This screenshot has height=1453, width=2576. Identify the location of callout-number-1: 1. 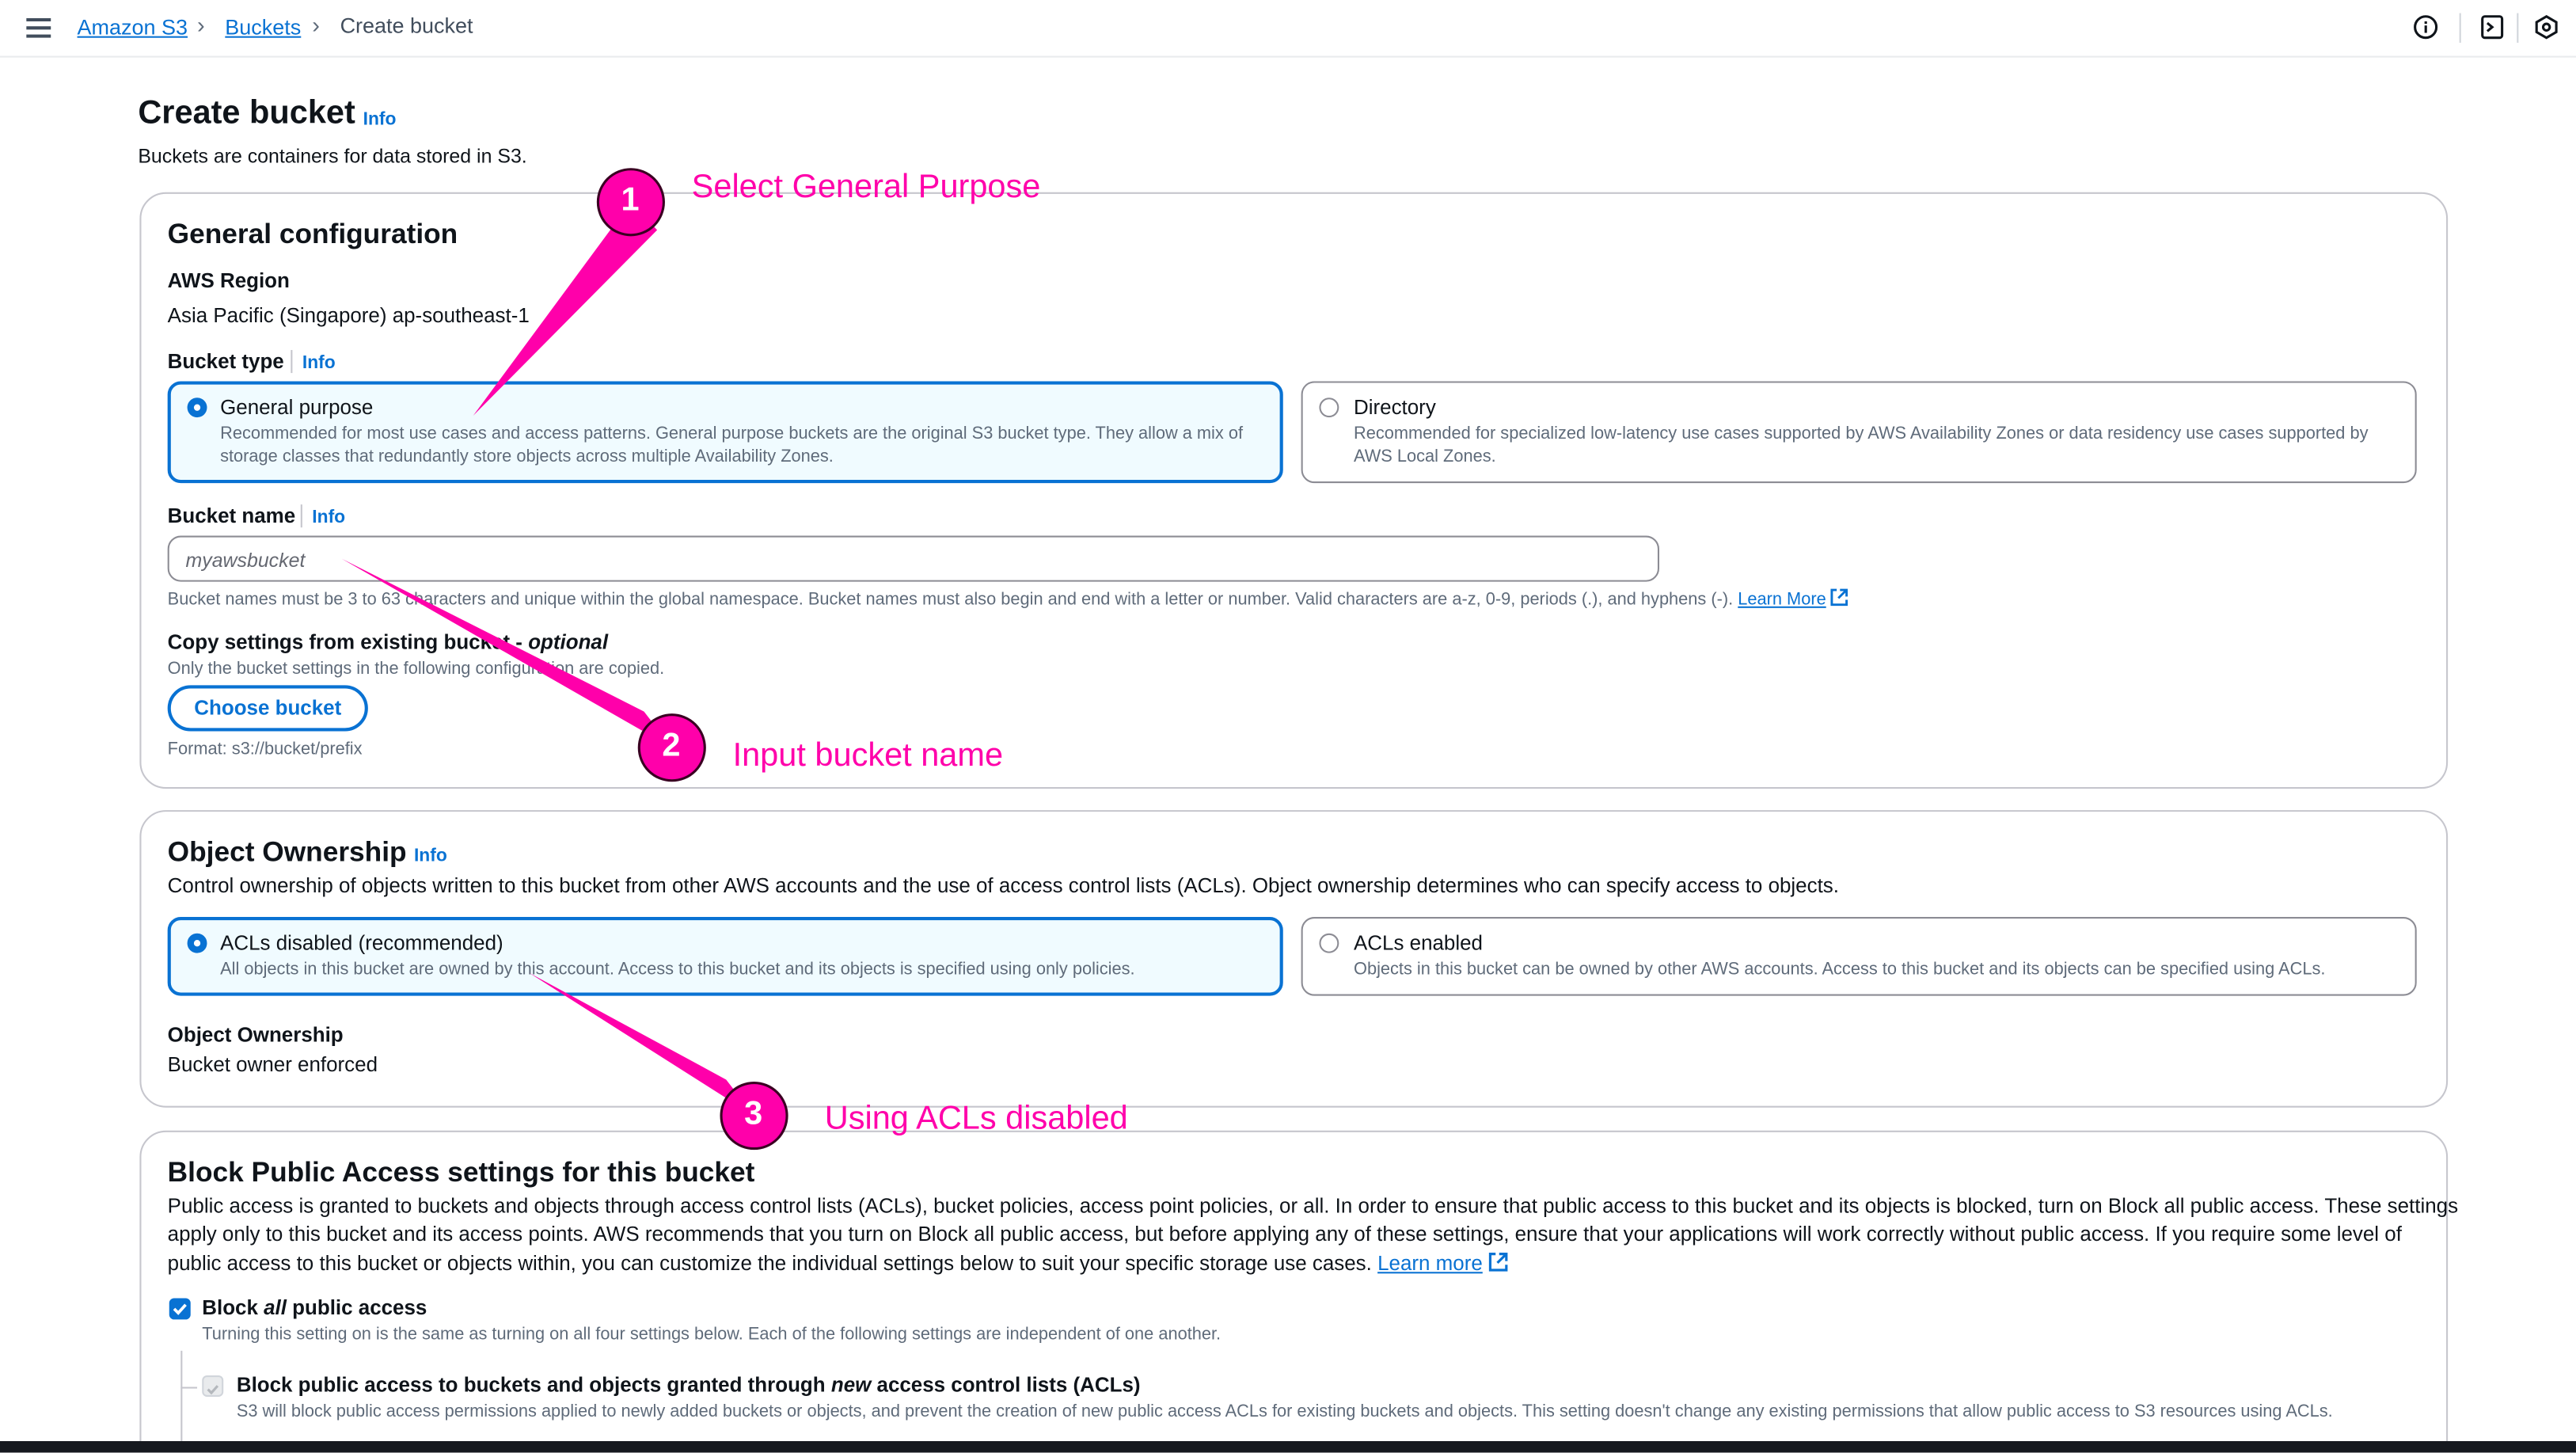
(631, 200).